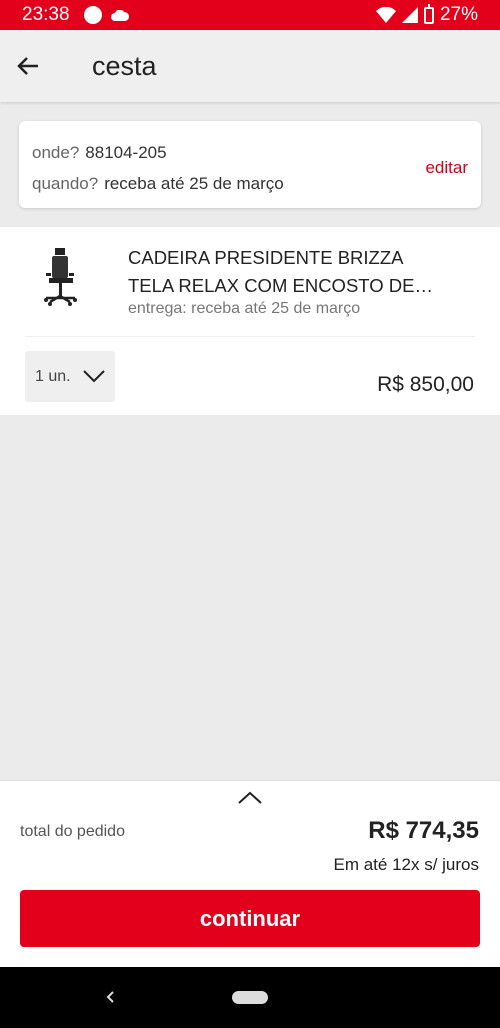  I want to click on chevron-down-icon, so click(93, 376).